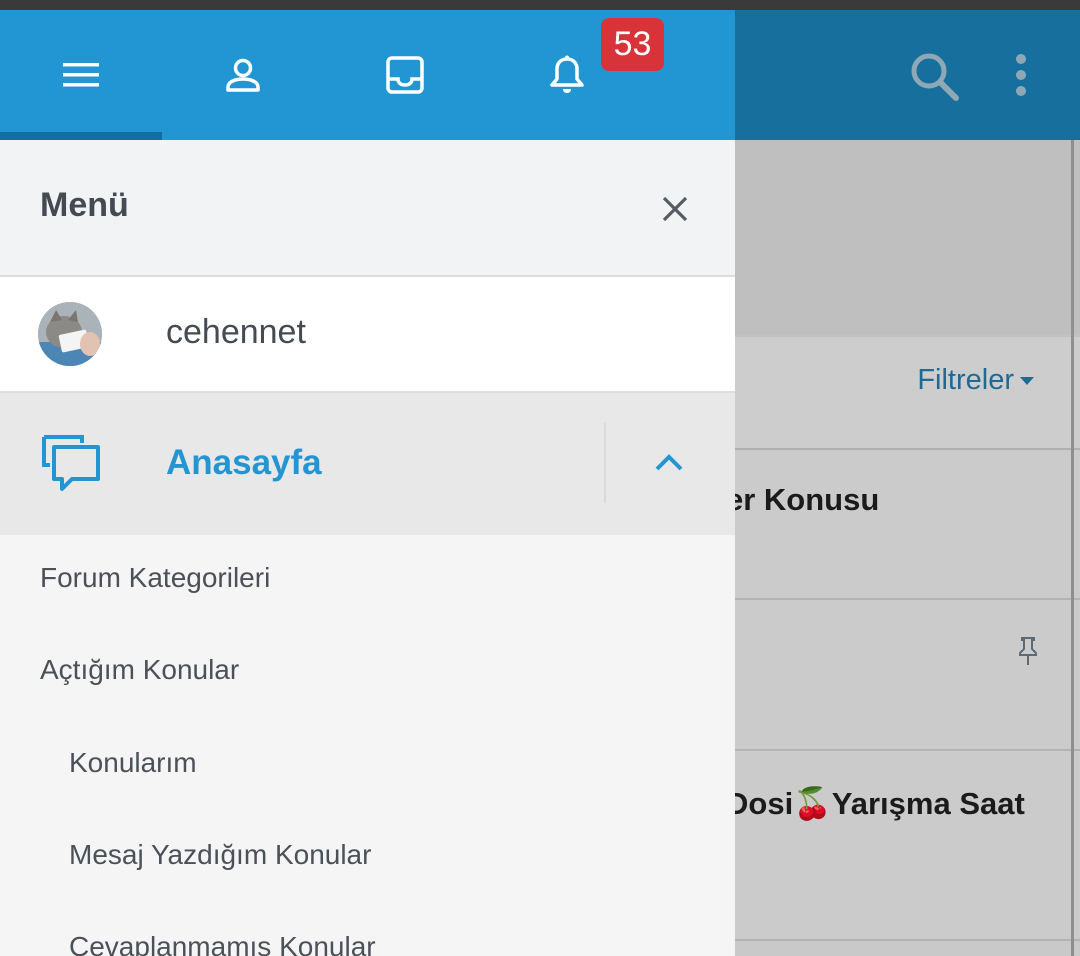 The height and width of the screenshot is (956, 1080). What do you see at coordinates (605, 463) in the screenshot?
I see `divider` at bounding box center [605, 463].